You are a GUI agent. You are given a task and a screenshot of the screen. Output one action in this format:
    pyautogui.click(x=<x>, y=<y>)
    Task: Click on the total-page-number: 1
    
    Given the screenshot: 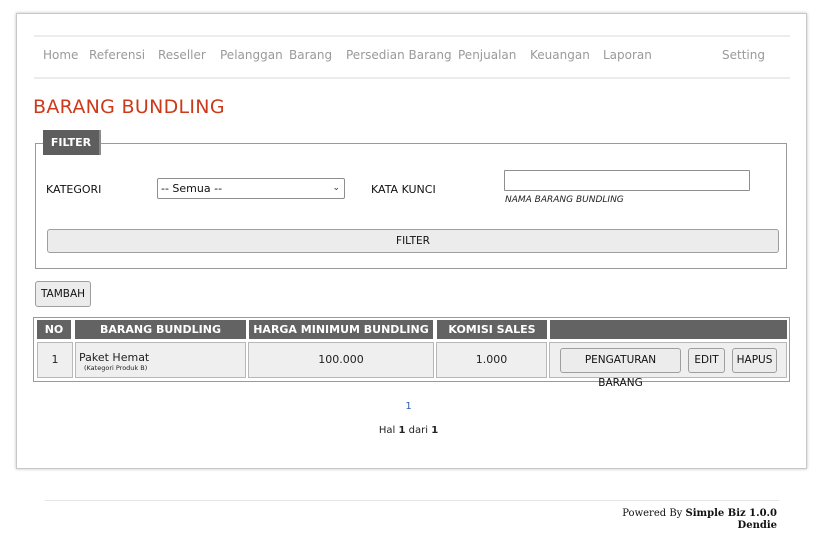 What is the action you would take?
    pyautogui.click(x=435, y=430)
    